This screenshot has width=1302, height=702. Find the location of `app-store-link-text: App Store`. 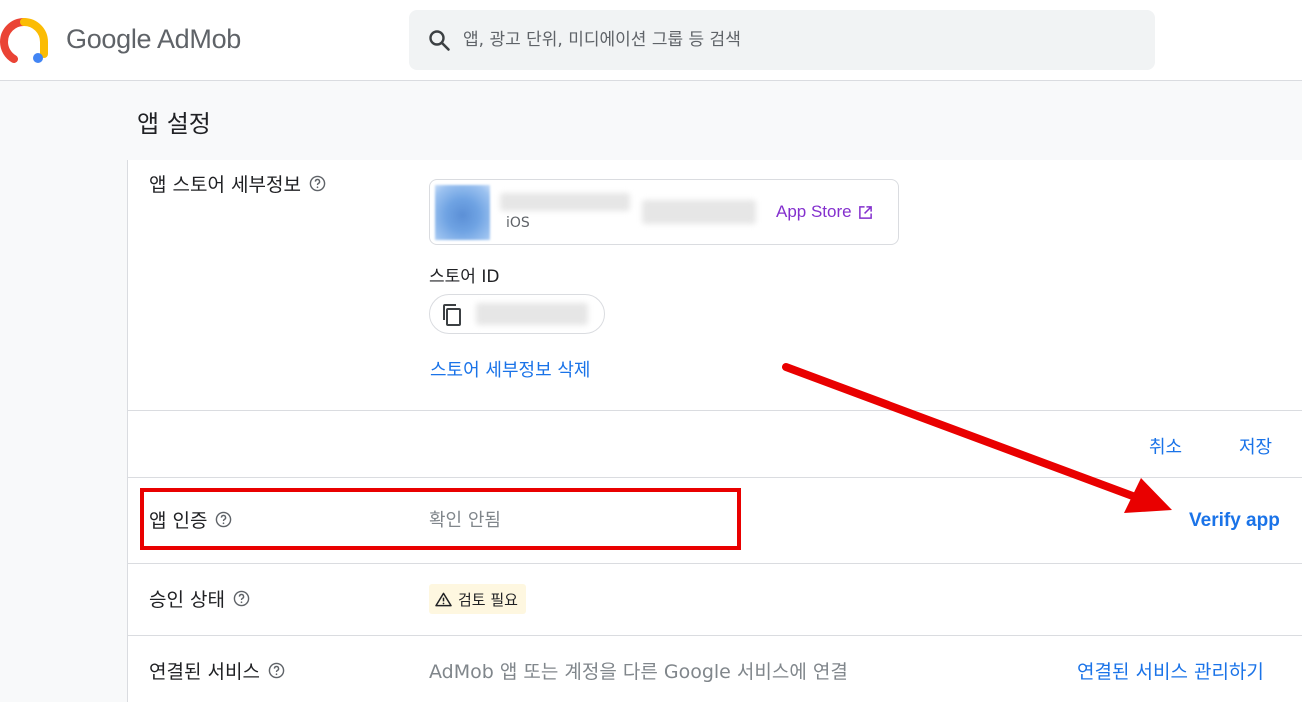

app-store-link-text: App Store is located at coordinates (814, 211).